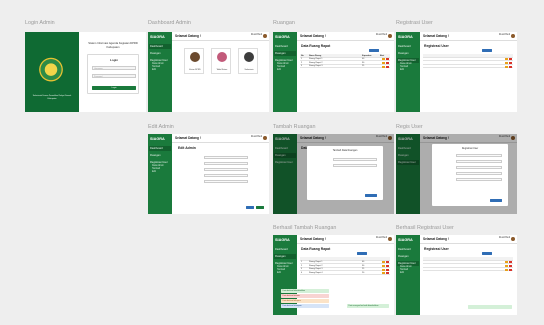  What do you see at coordinates (409, 127) in the screenshot?
I see `frame-label-regis-user: Regis User` at bounding box center [409, 127].